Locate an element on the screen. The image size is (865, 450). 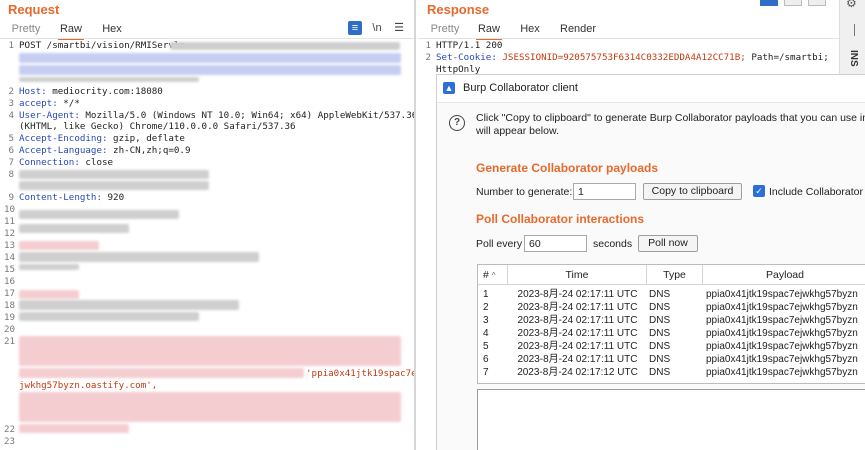
status-line: HTTP/1.1 200 is located at coordinates (469, 45).